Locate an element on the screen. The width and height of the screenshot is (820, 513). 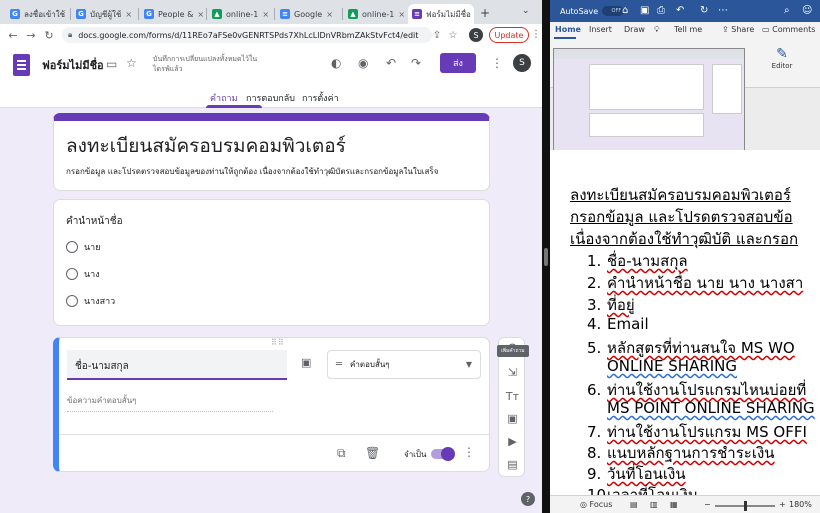
back-icon: ← is located at coordinates (13, 35).